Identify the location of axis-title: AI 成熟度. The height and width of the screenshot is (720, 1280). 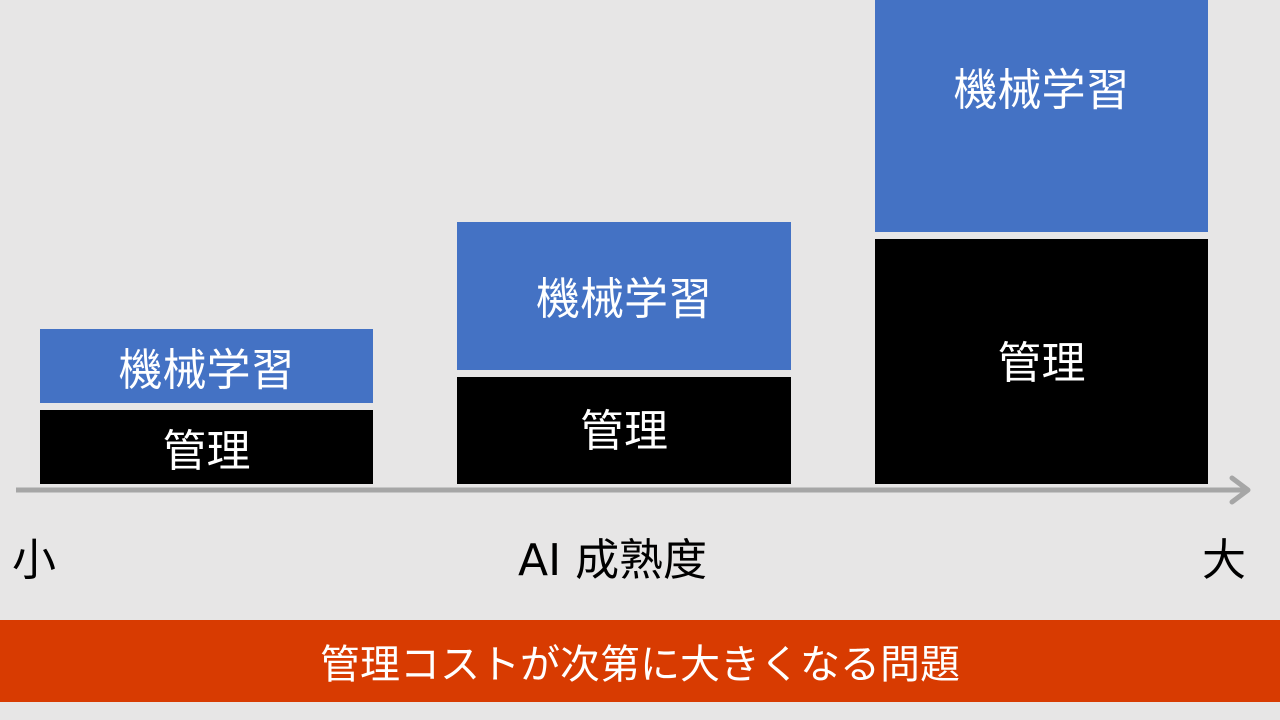
(613, 560).